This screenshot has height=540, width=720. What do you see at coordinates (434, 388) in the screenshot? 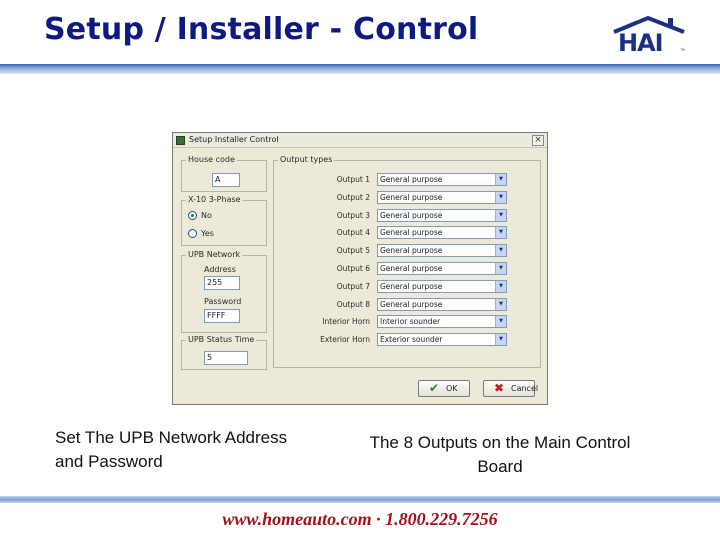
I see `checkmark-icon: ✔` at bounding box center [434, 388].